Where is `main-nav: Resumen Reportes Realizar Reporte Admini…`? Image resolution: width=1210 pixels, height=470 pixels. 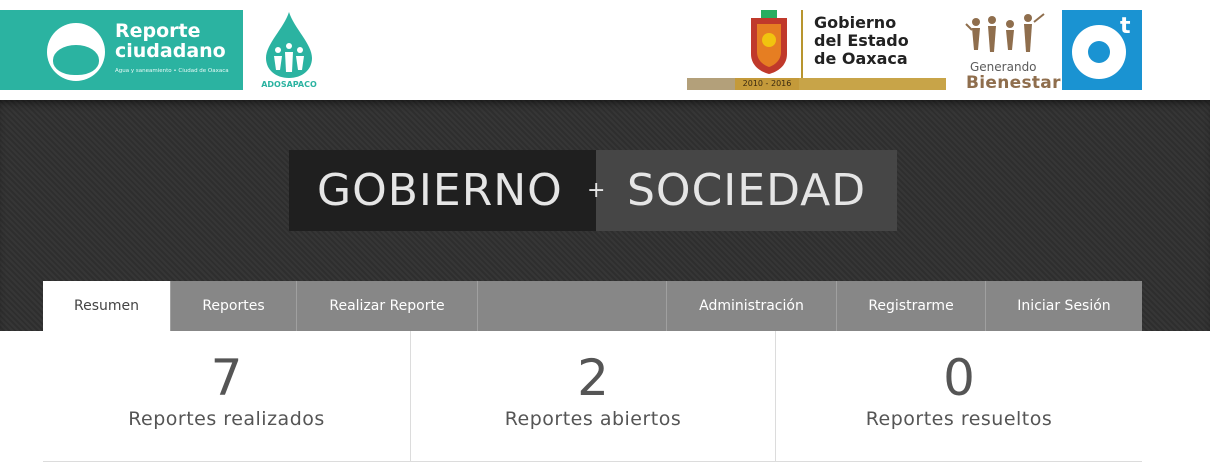 main-nav: Resumen Reportes Realizar Reporte Admini… is located at coordinates (592, 306).